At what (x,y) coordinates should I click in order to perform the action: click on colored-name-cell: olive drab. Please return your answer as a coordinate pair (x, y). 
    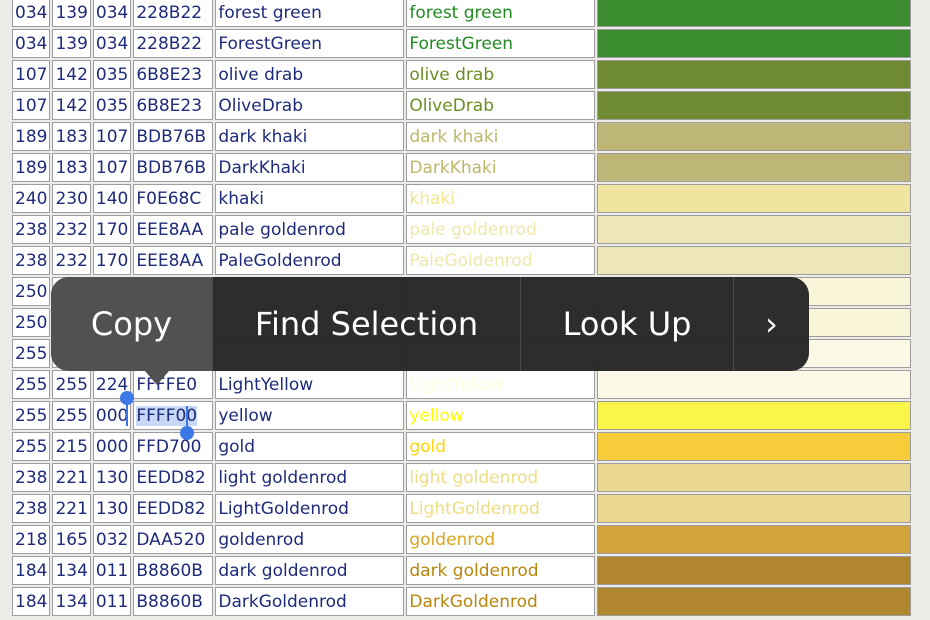
    Looking at the image, I should click on (501, 74).